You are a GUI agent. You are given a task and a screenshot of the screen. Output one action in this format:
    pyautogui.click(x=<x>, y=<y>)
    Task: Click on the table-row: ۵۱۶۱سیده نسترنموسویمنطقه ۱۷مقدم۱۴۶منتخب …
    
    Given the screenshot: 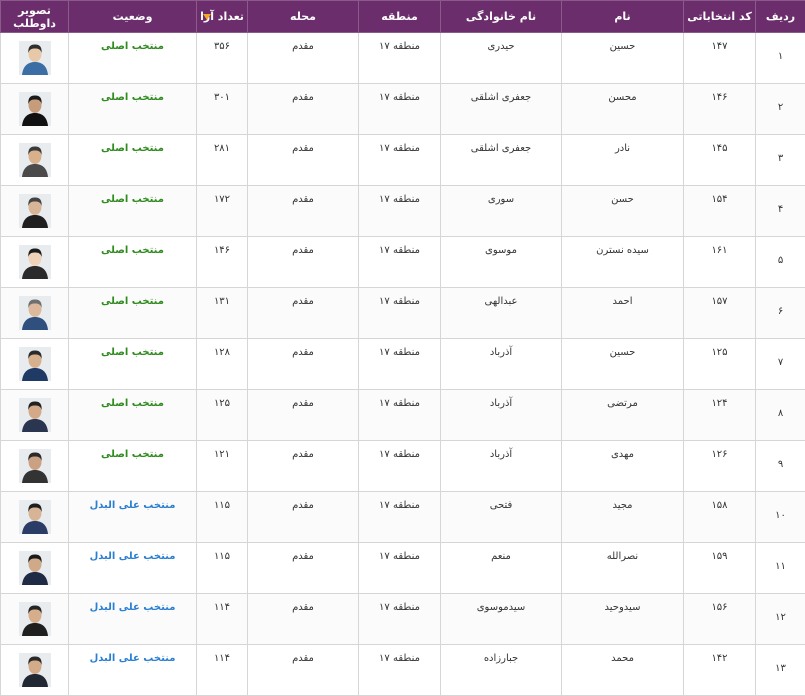 What is the action you would take?
    pyautogui.click(x=403, y=262)
    